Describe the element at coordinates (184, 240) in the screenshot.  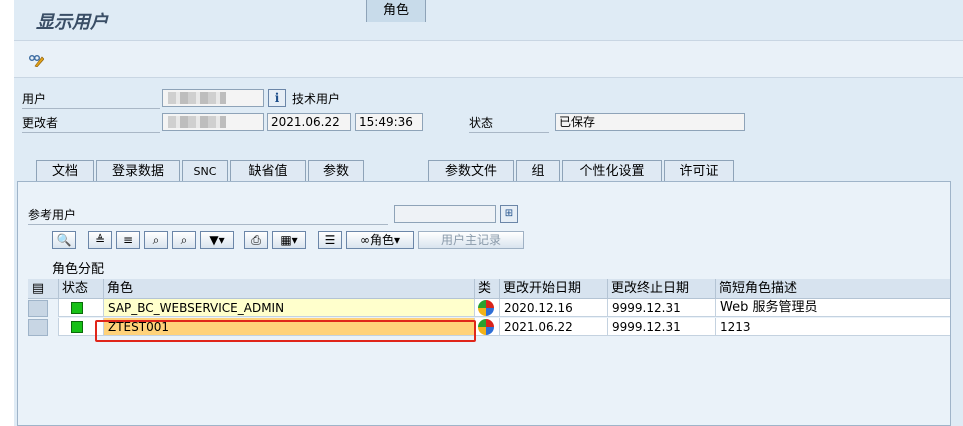
I see `find-next-icon: ⌕` at that location.